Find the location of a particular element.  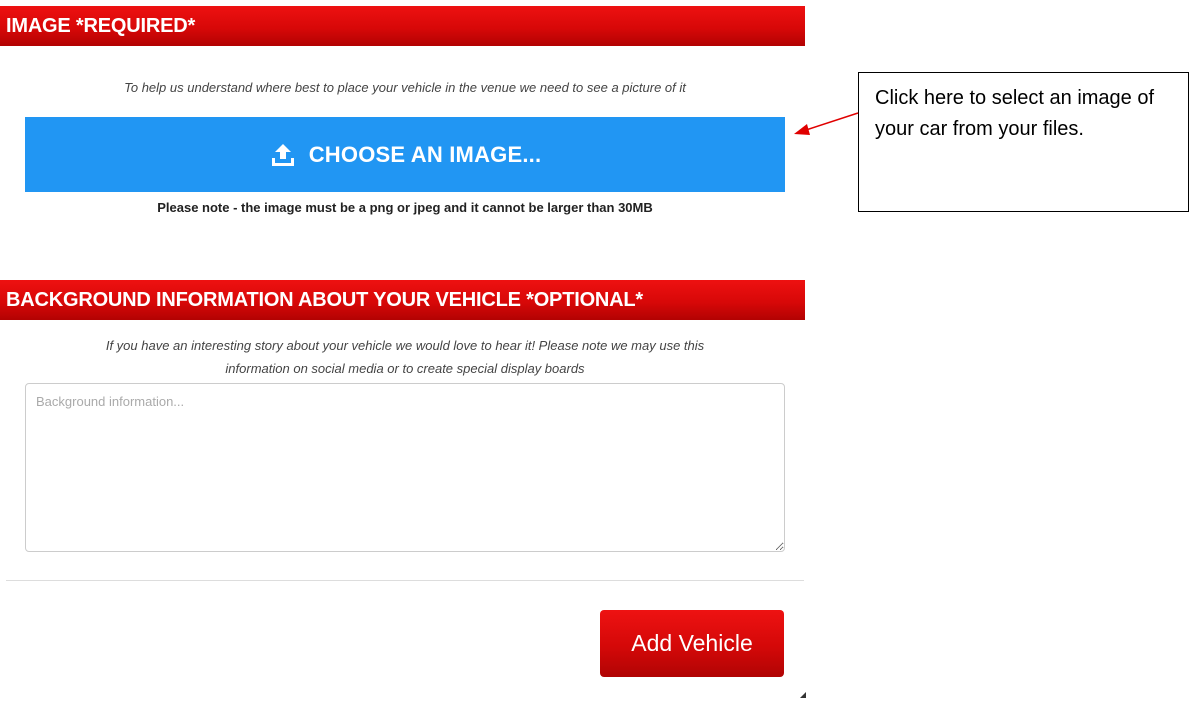

image-section-header: IMAGE *REQUIRED* is located at coordinates (402, 26).